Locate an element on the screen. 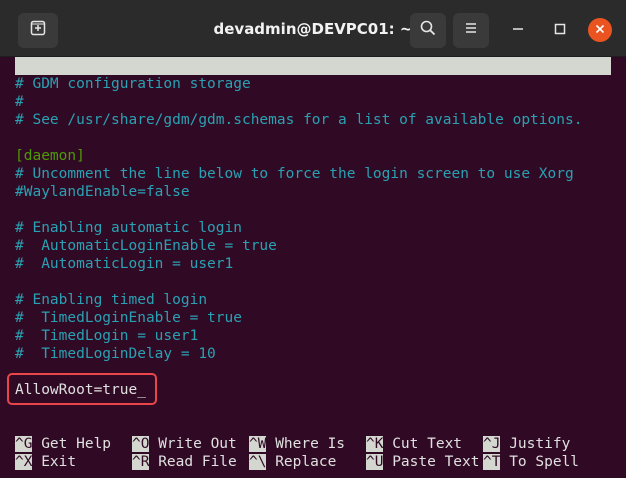 This screenshot has height=478, width=626. highlight-annotation is located at coordinates (82, 389).